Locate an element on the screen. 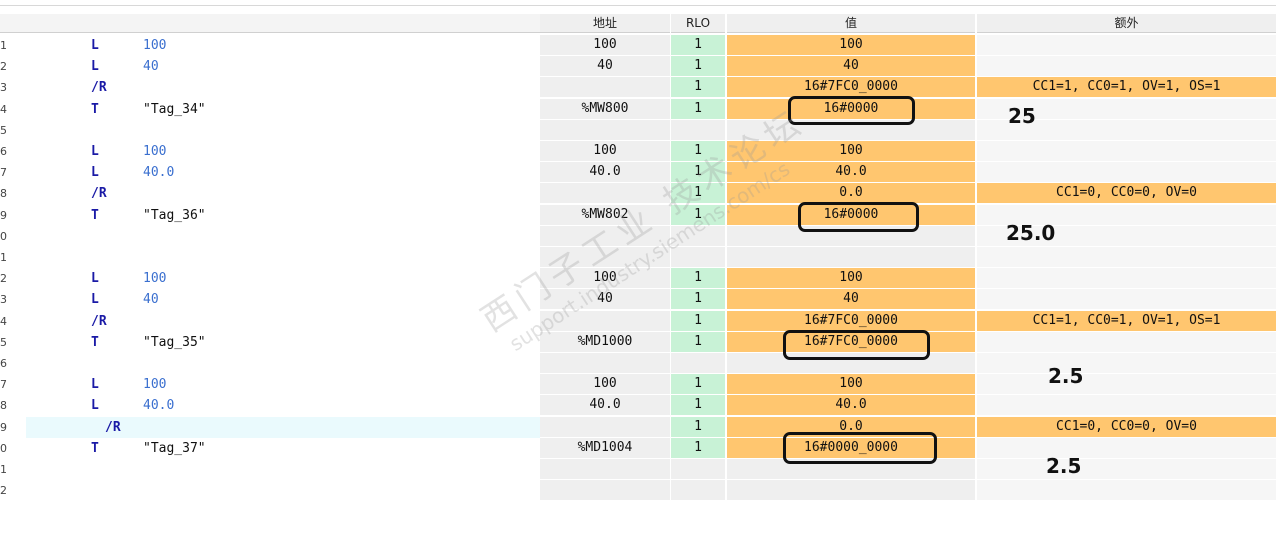 The image size is (1276, 541). table-row: 2 L 40 40 1 40 is located at coordinates (638, 66).